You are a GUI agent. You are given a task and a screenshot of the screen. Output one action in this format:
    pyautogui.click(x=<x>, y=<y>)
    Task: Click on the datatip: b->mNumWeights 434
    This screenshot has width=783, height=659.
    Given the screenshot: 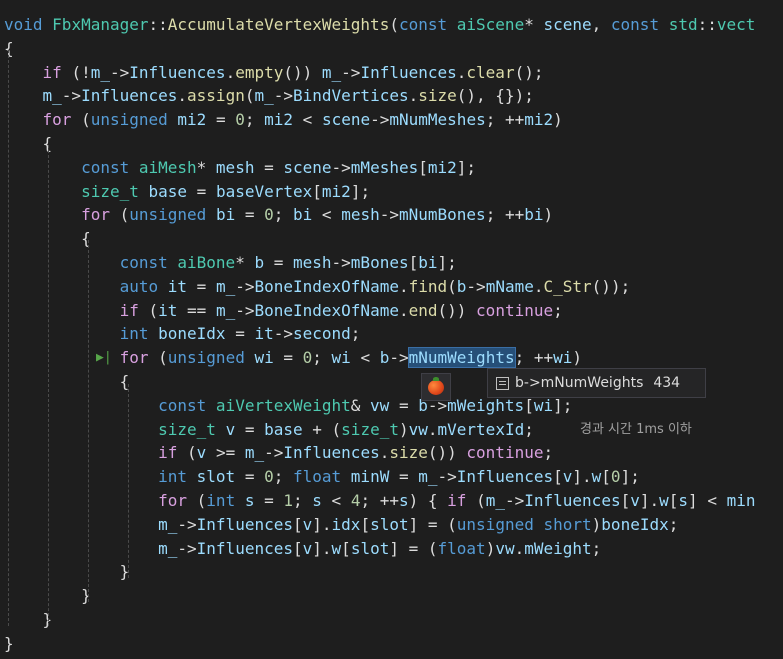 What is the action you would take?
    pyautogui.click(x=596, y=383)
    